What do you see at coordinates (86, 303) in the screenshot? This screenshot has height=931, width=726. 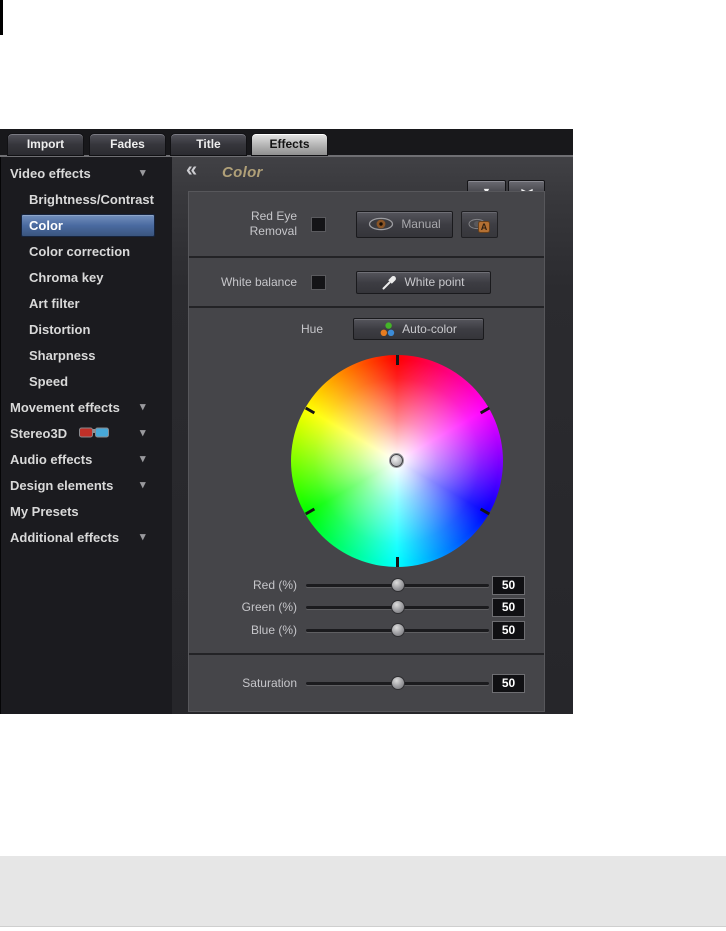 I see `sidebar-item-art-filter: Art filter` at bounding box center [86, 303].